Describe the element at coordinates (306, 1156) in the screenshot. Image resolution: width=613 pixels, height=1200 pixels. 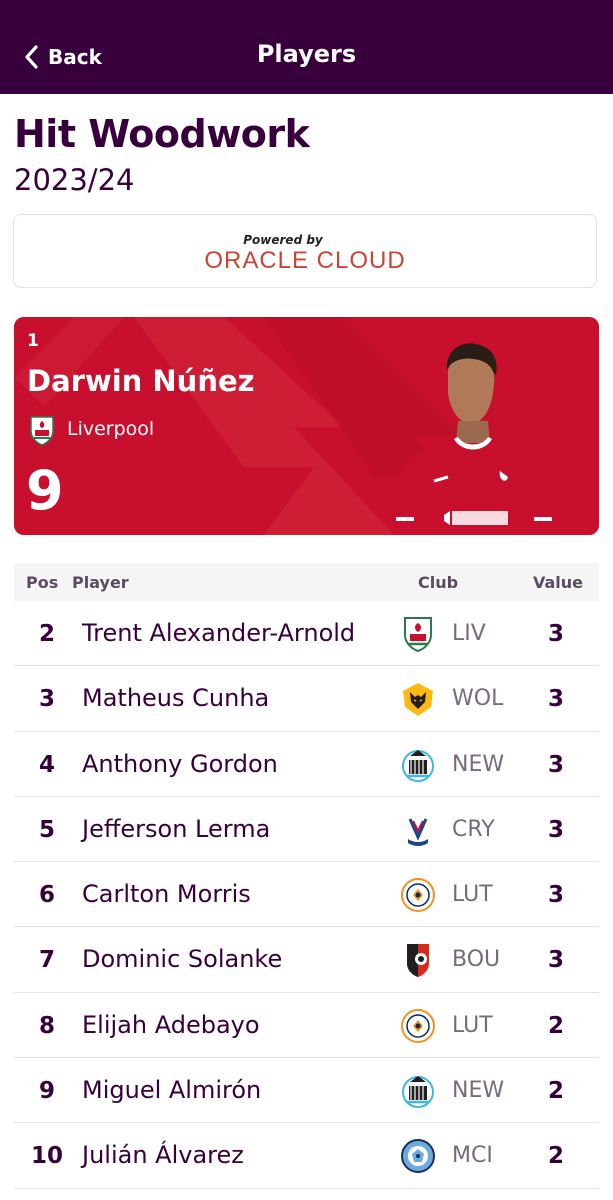
I see `table-row: 10 Julián Álvarez MCI 2` at that location.